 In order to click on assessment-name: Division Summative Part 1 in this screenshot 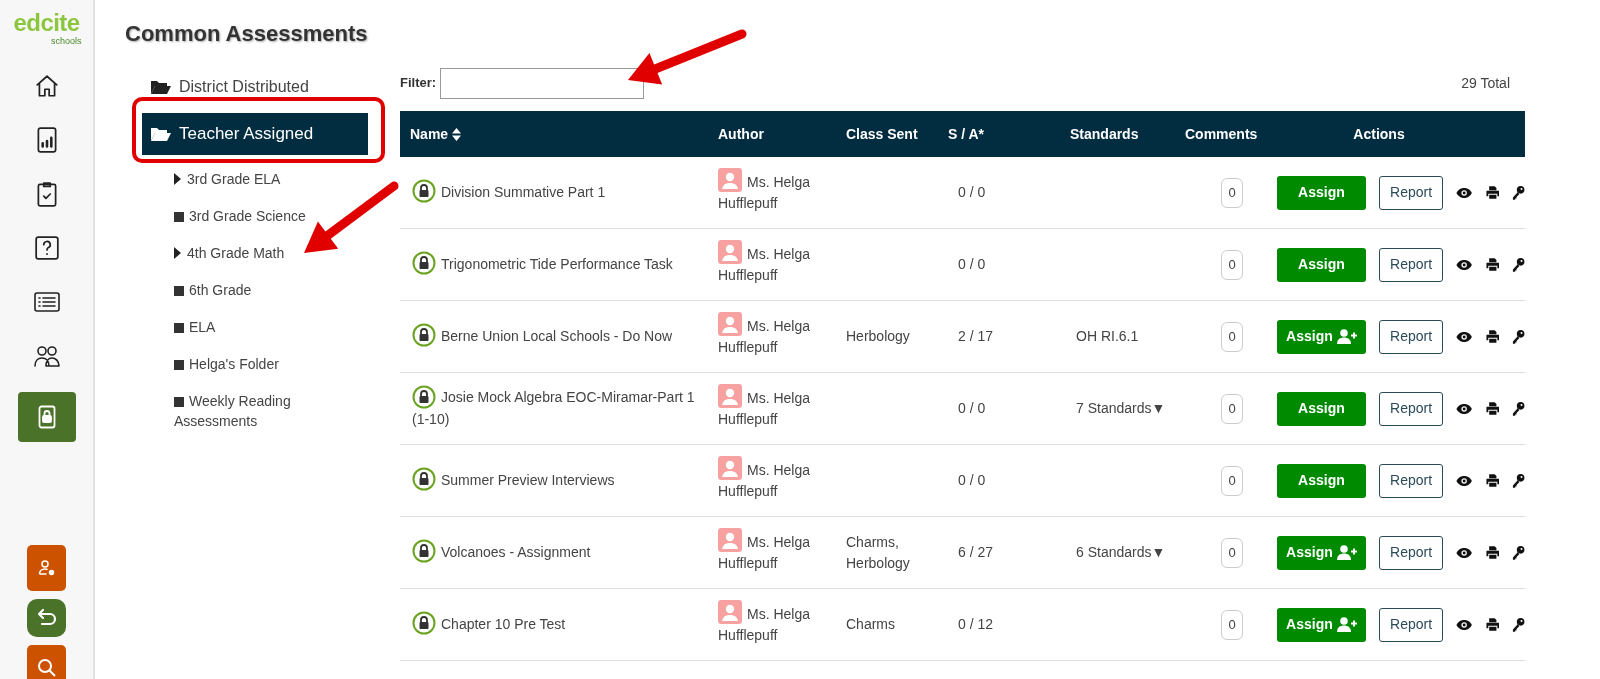, I will do `click(509, 191)`.